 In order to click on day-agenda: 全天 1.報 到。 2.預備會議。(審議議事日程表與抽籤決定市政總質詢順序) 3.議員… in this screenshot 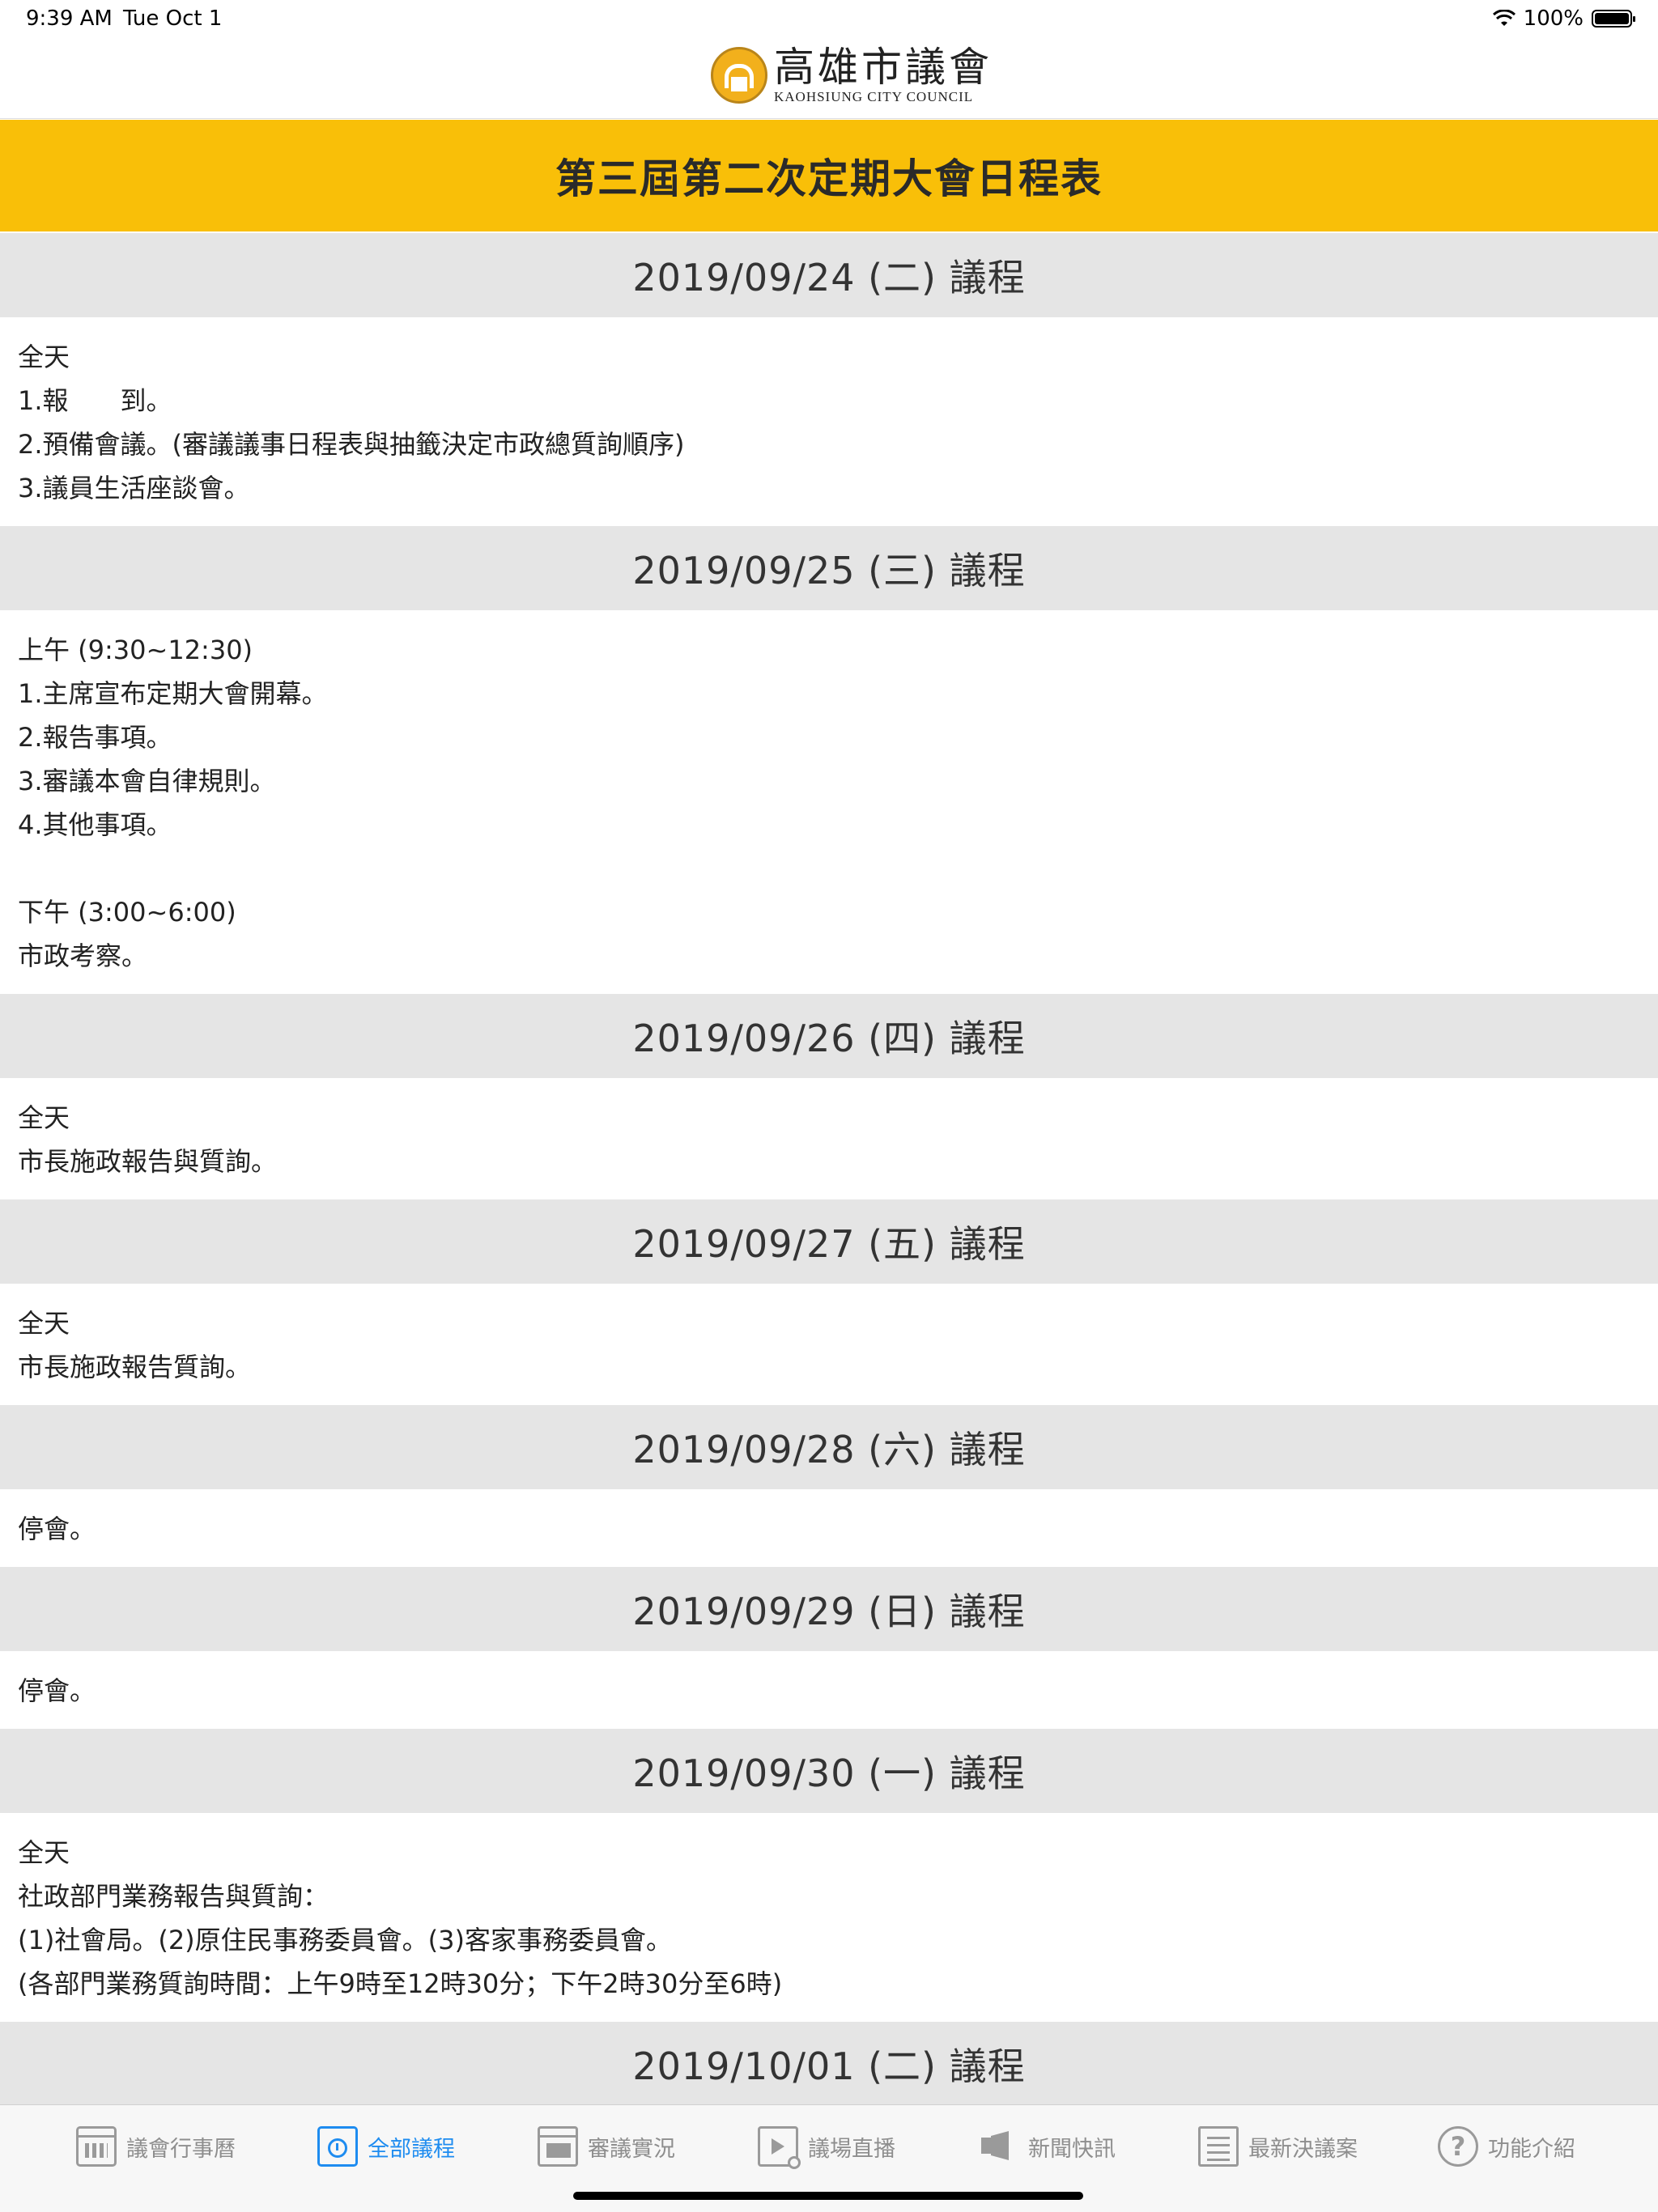, I will do `click(829, 421)`.